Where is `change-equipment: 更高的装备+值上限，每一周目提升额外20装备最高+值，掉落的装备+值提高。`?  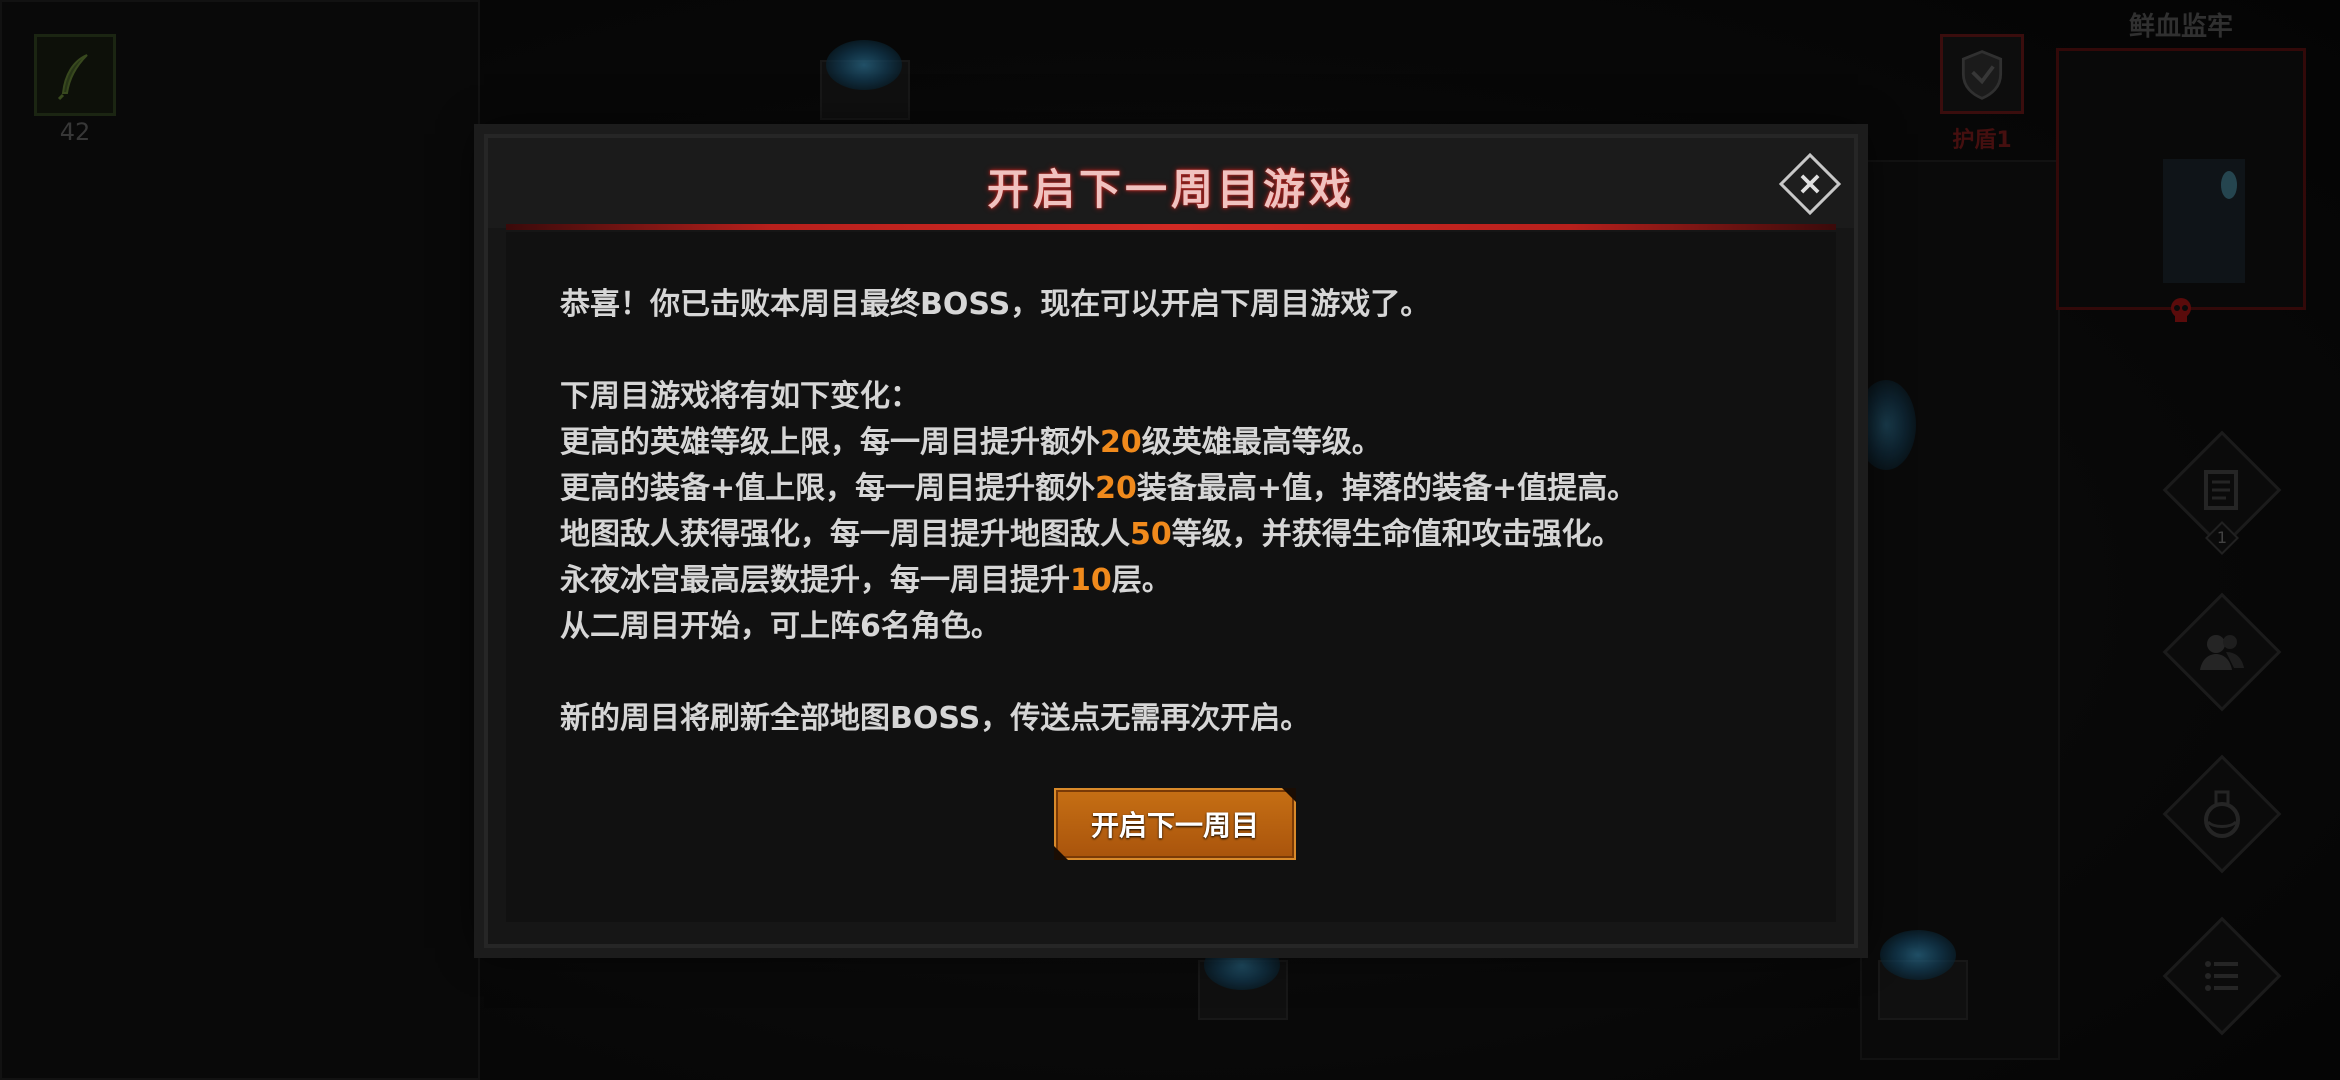 change-equipment: 更高的装备+值上限，每一周目提升额外20装备最高+值，掉落的装备+值提高。 is located at coordinates (1180, 489).